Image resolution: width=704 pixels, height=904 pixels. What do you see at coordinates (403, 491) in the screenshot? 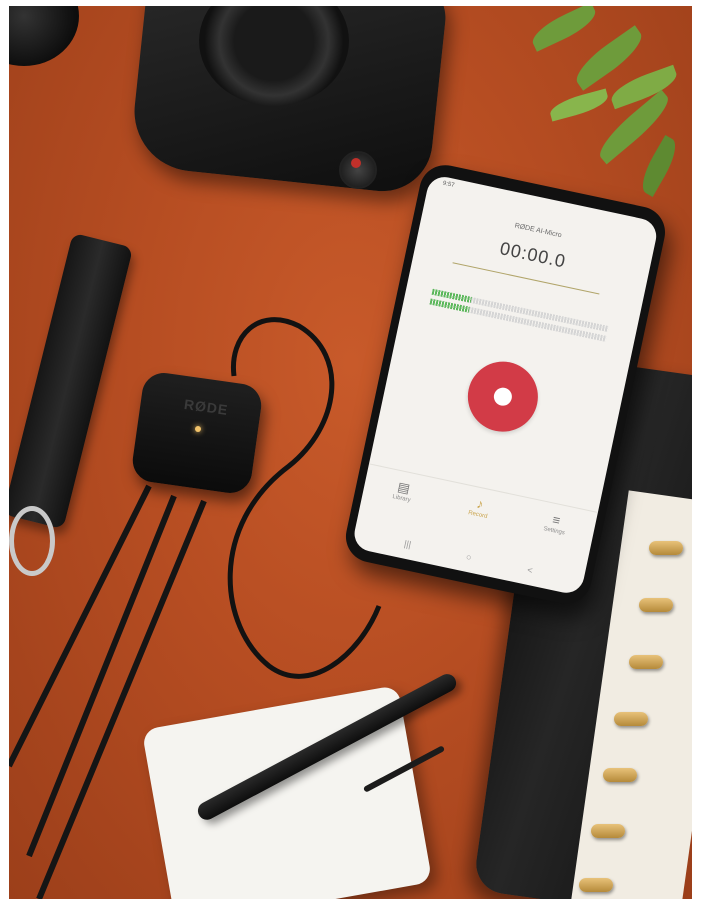
I see `nav-library: ▤ Library` at bounding box center [403, 491].